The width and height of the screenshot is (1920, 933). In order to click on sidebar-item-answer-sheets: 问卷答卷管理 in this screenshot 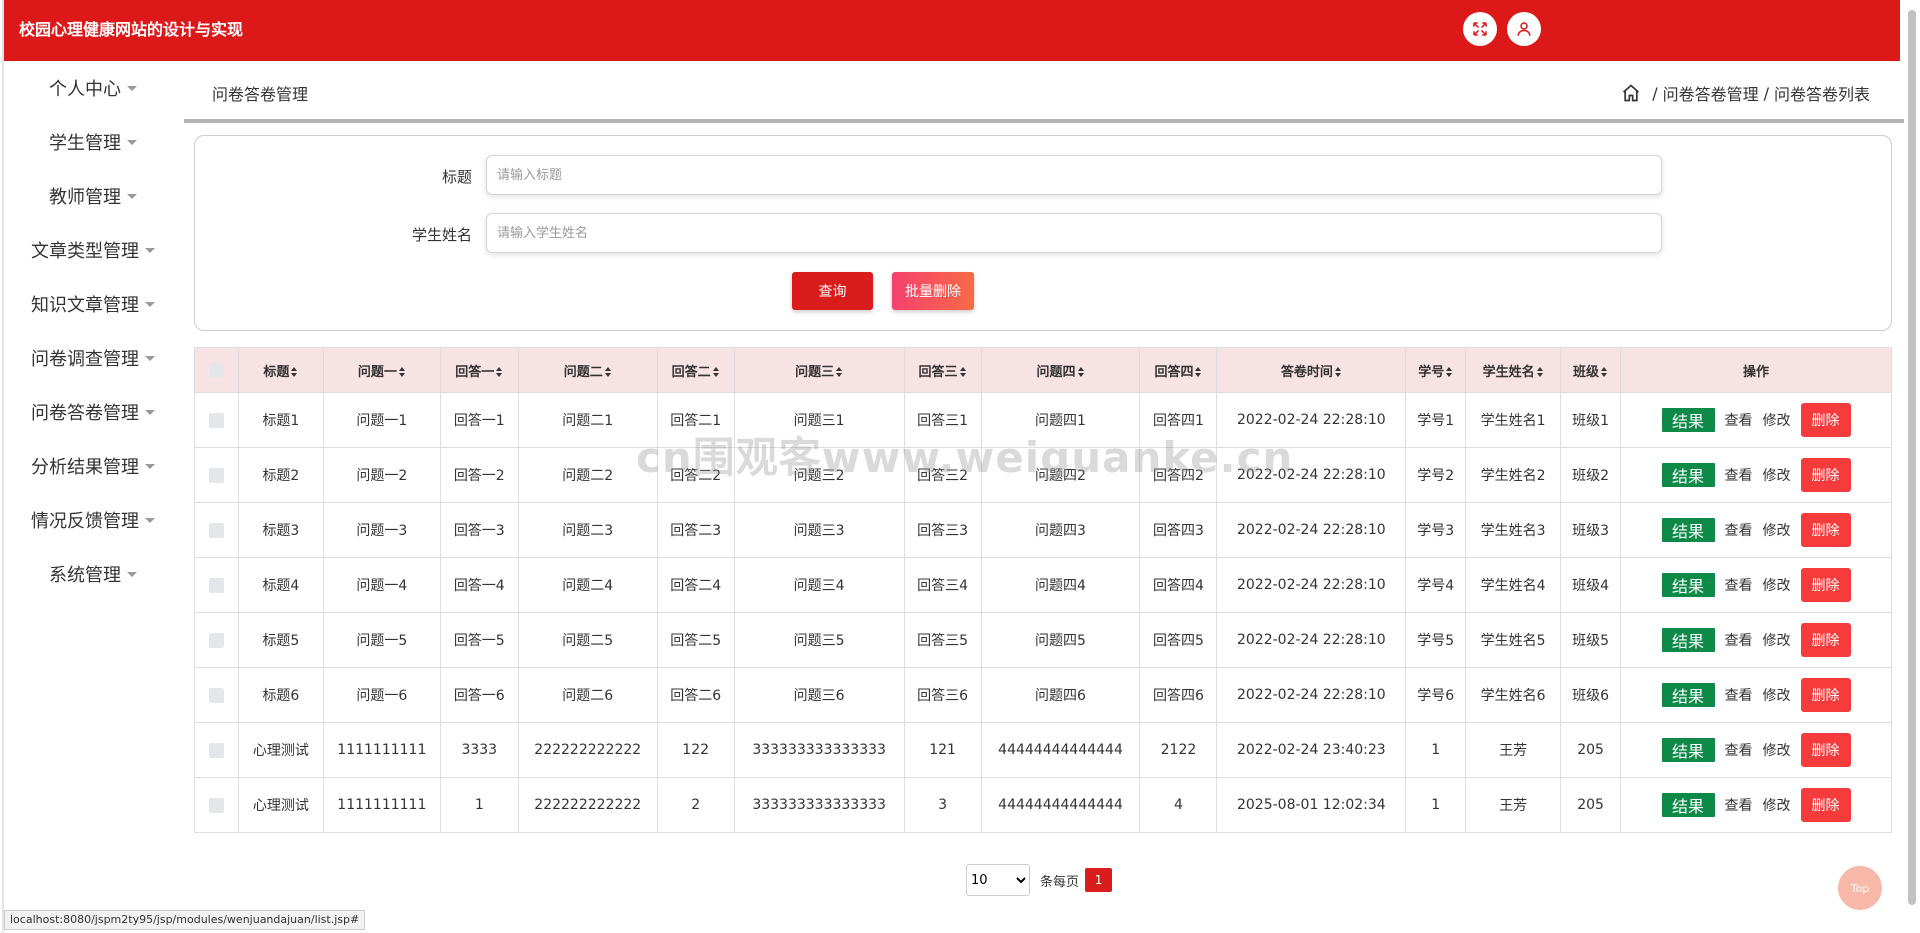, I will do `click(93, 412)`.